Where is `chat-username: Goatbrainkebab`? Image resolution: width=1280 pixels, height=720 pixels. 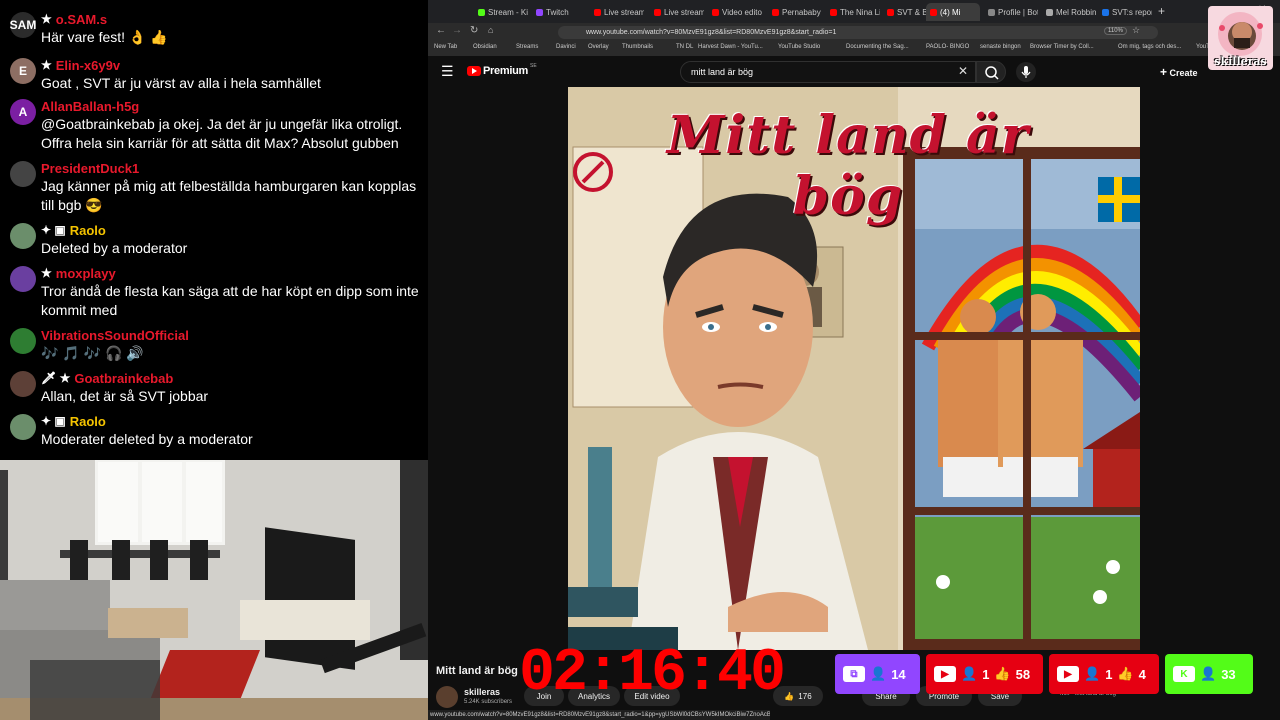 chat-username: Goatbrainkebab is located at coordinates (123, 378).